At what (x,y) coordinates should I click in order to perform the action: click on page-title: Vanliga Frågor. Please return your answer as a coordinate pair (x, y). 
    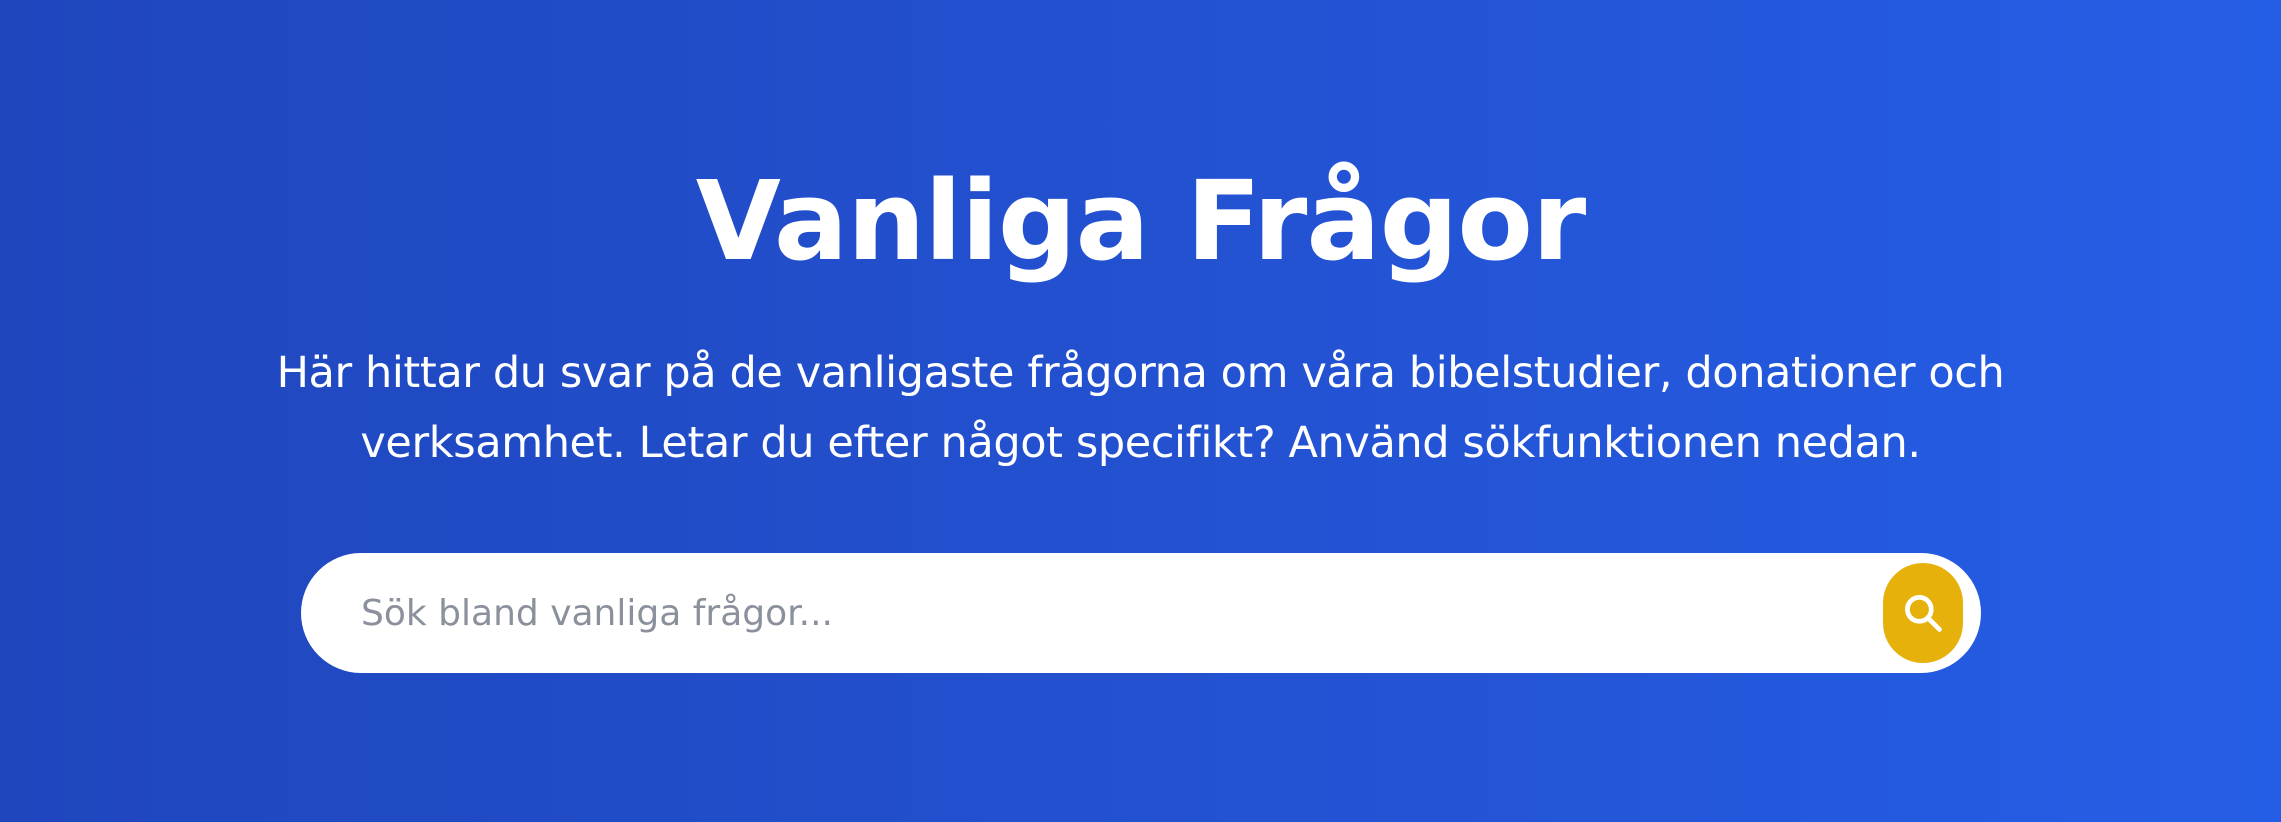
    Looking at the image, I should click on (1140, 221).